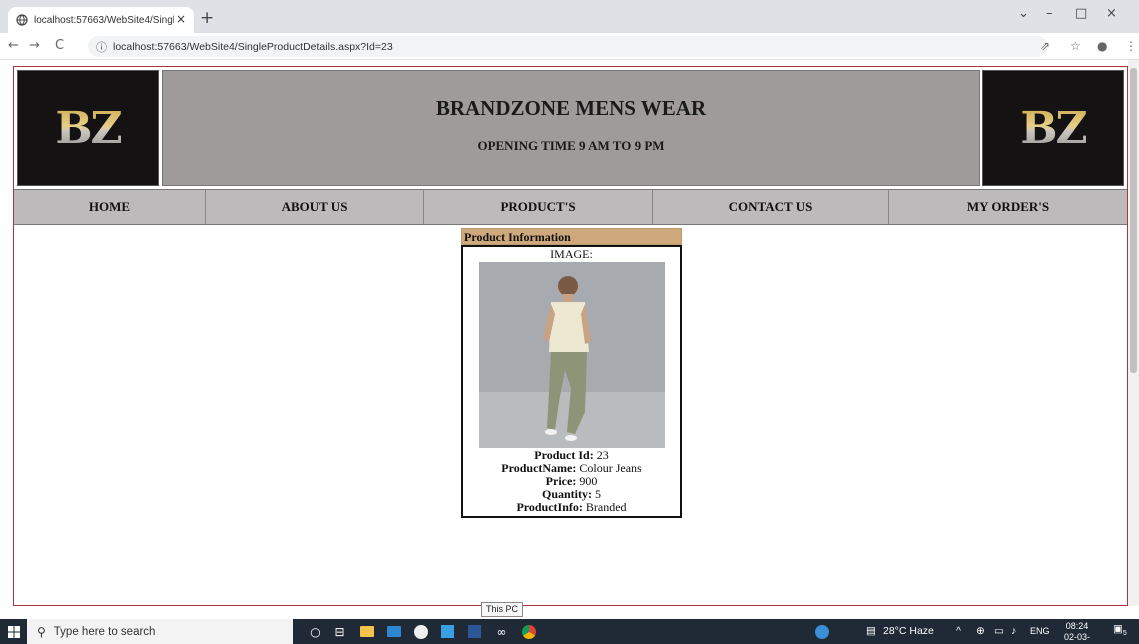 The width and height of the screenshot is (1139, 644). I want to click on tab-close-icon: ×, so click(181, 19).